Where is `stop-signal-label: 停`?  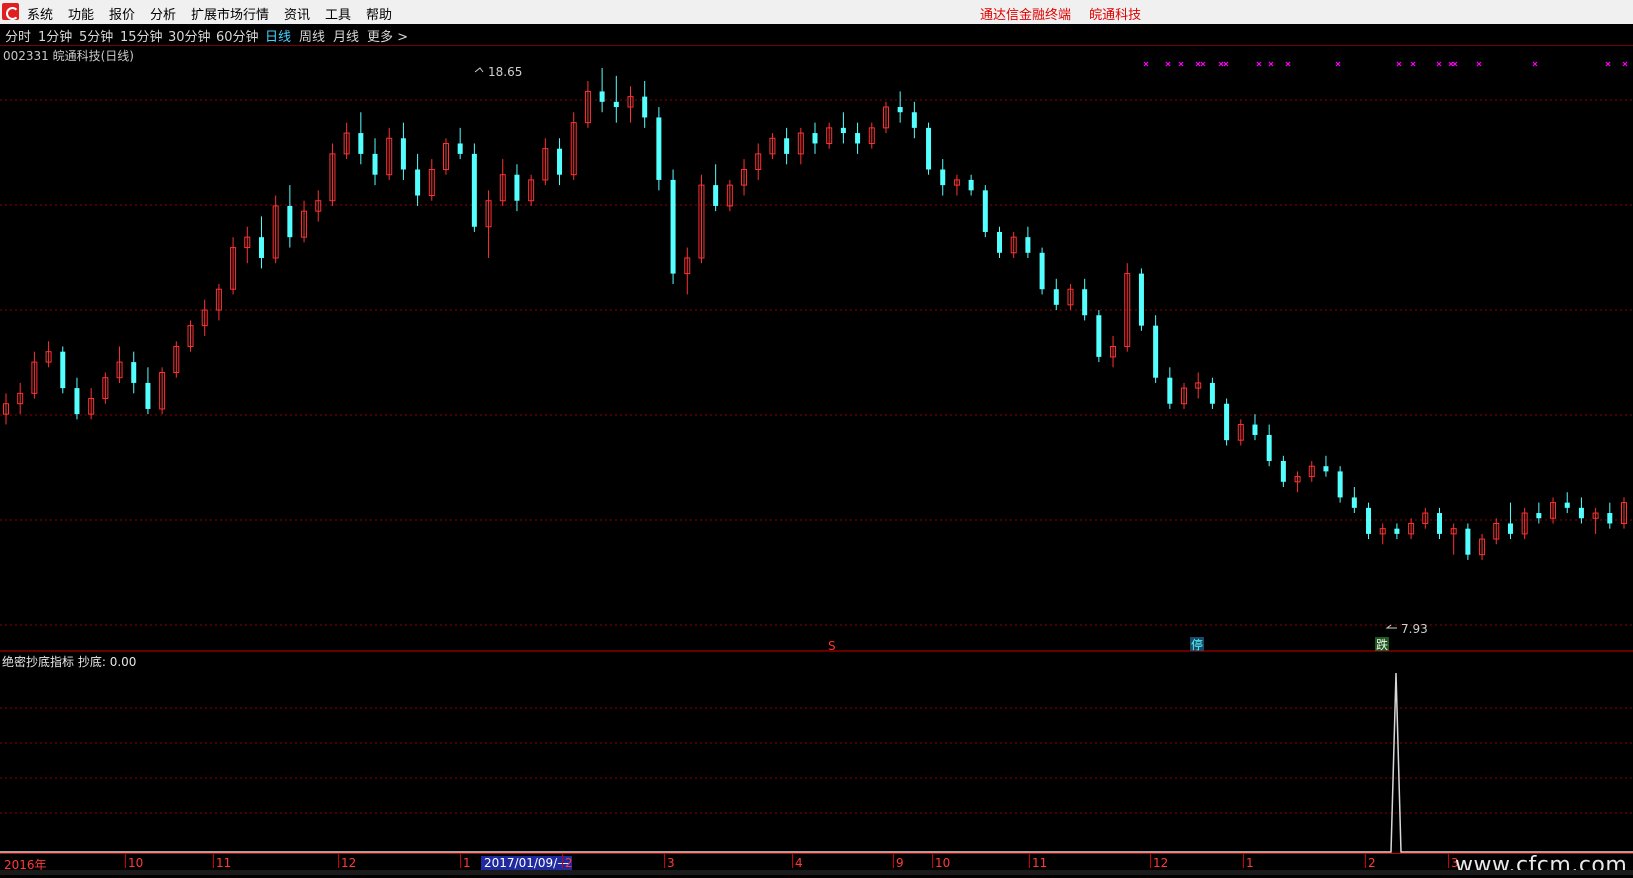 stop-signal-label: 停 is located at coordinates (1197, 644).